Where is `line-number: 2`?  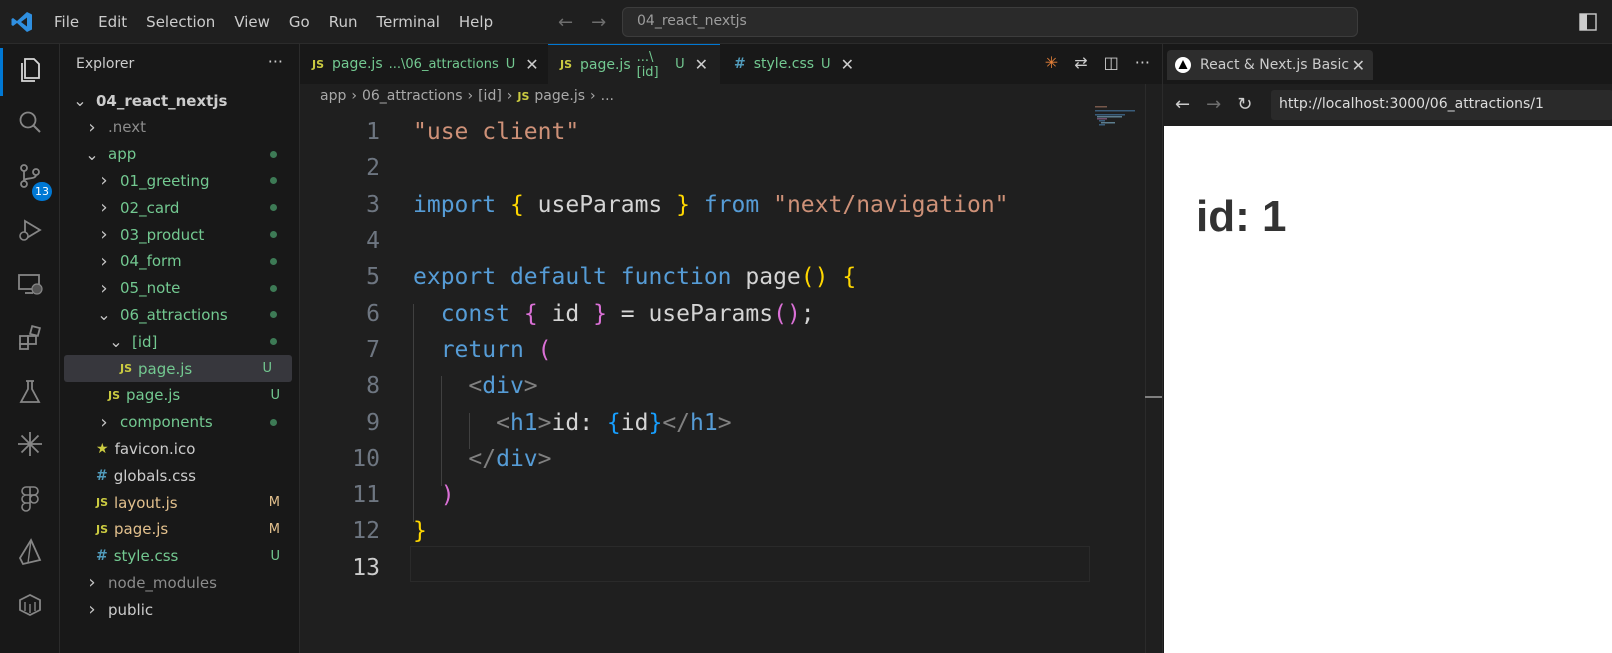
line-number: 2 is located at coordinates (373, 168).